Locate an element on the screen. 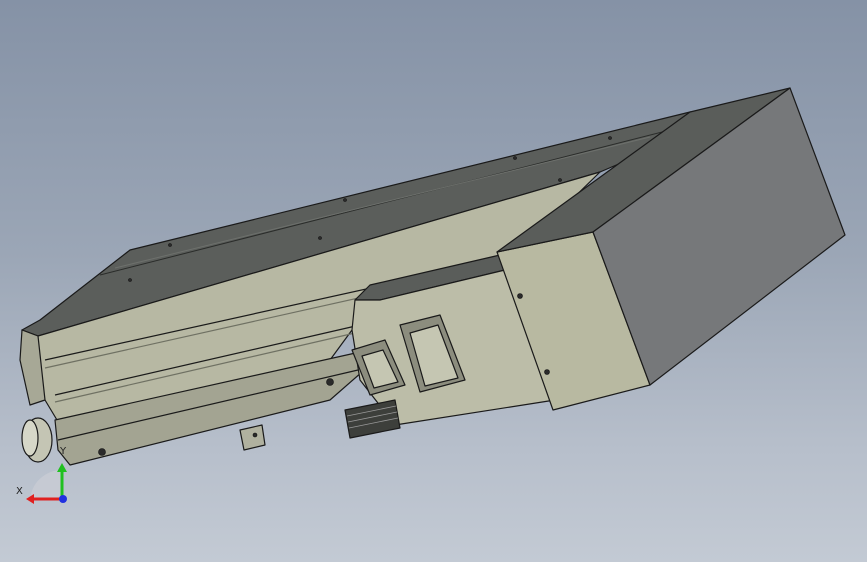 Image resolution: width=867 pixels, height=562 pixels. triad-ground-arc is located at coordinates (46, 484).